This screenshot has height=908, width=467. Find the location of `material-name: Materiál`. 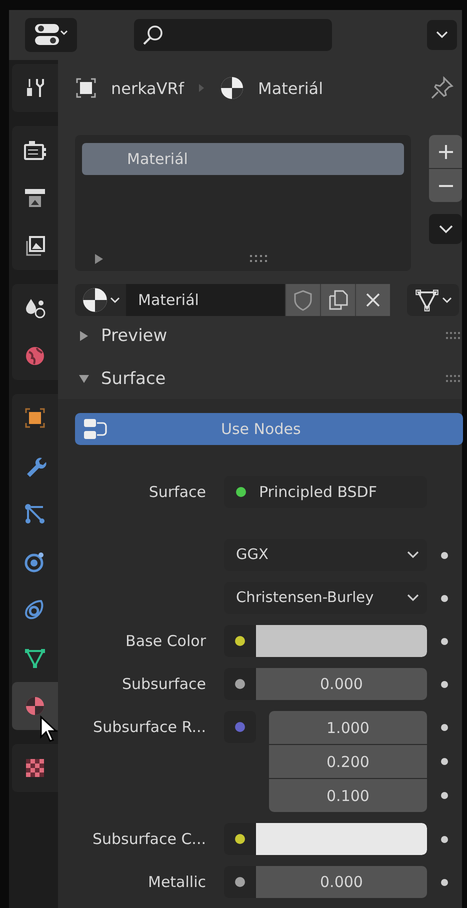

material-name: Materiál is located at coordinates (291, 88).